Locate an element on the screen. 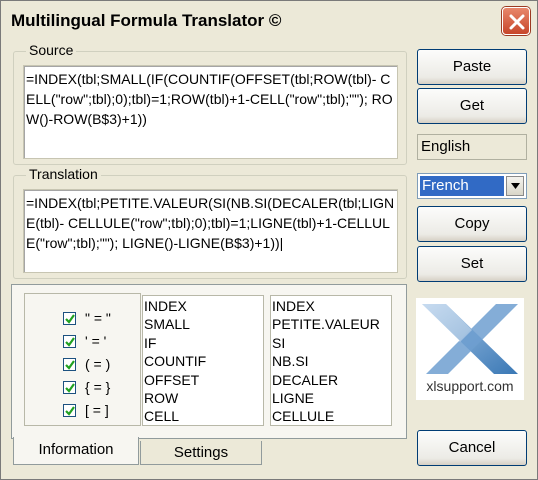  list-item: DECALER is located at coordinates (331, 380).